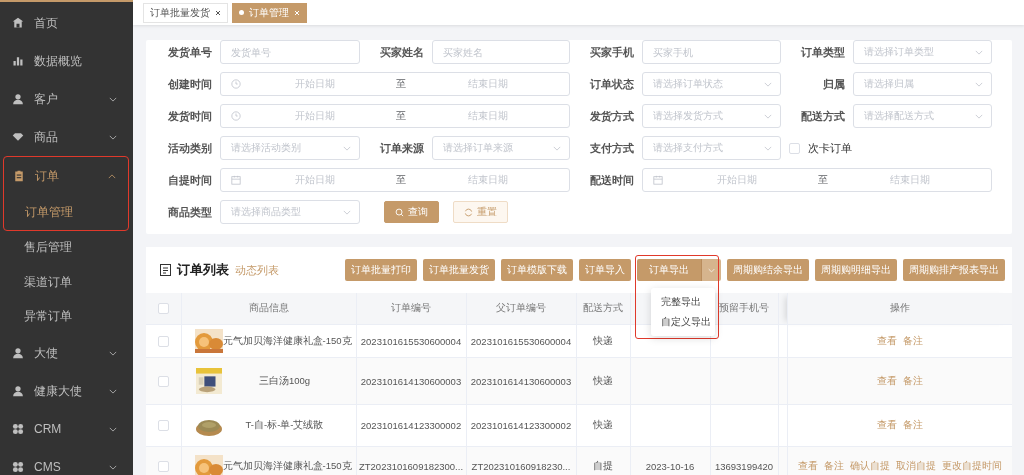  Describe the element at coordinates (605, 270) in the screenshot. I see `toolbar-button: 订单导入` at that location.